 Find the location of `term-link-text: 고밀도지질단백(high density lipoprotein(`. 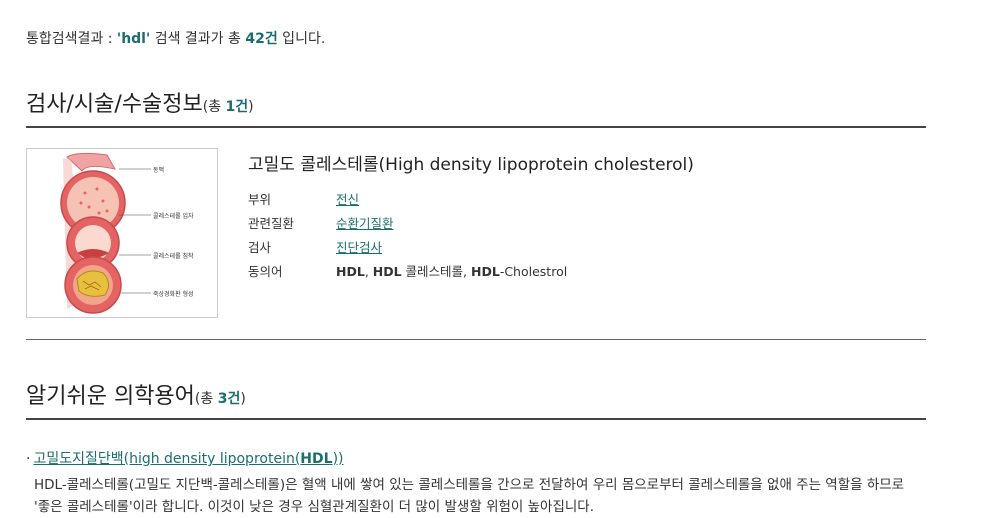

term-link-text: 고밀도지질단백(high density lipoprotein( is located at coordinates (167, 459).